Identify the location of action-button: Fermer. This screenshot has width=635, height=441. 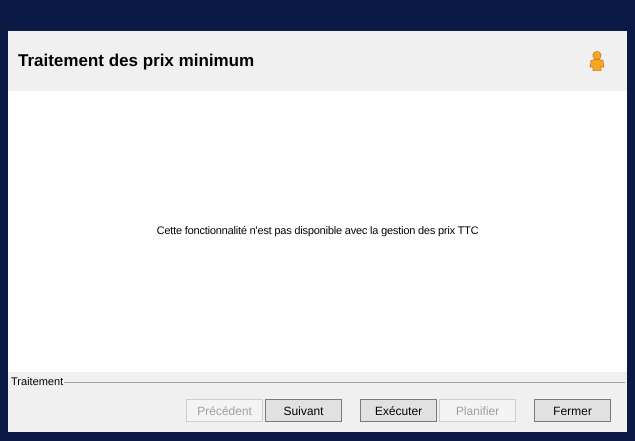
(572, 410).